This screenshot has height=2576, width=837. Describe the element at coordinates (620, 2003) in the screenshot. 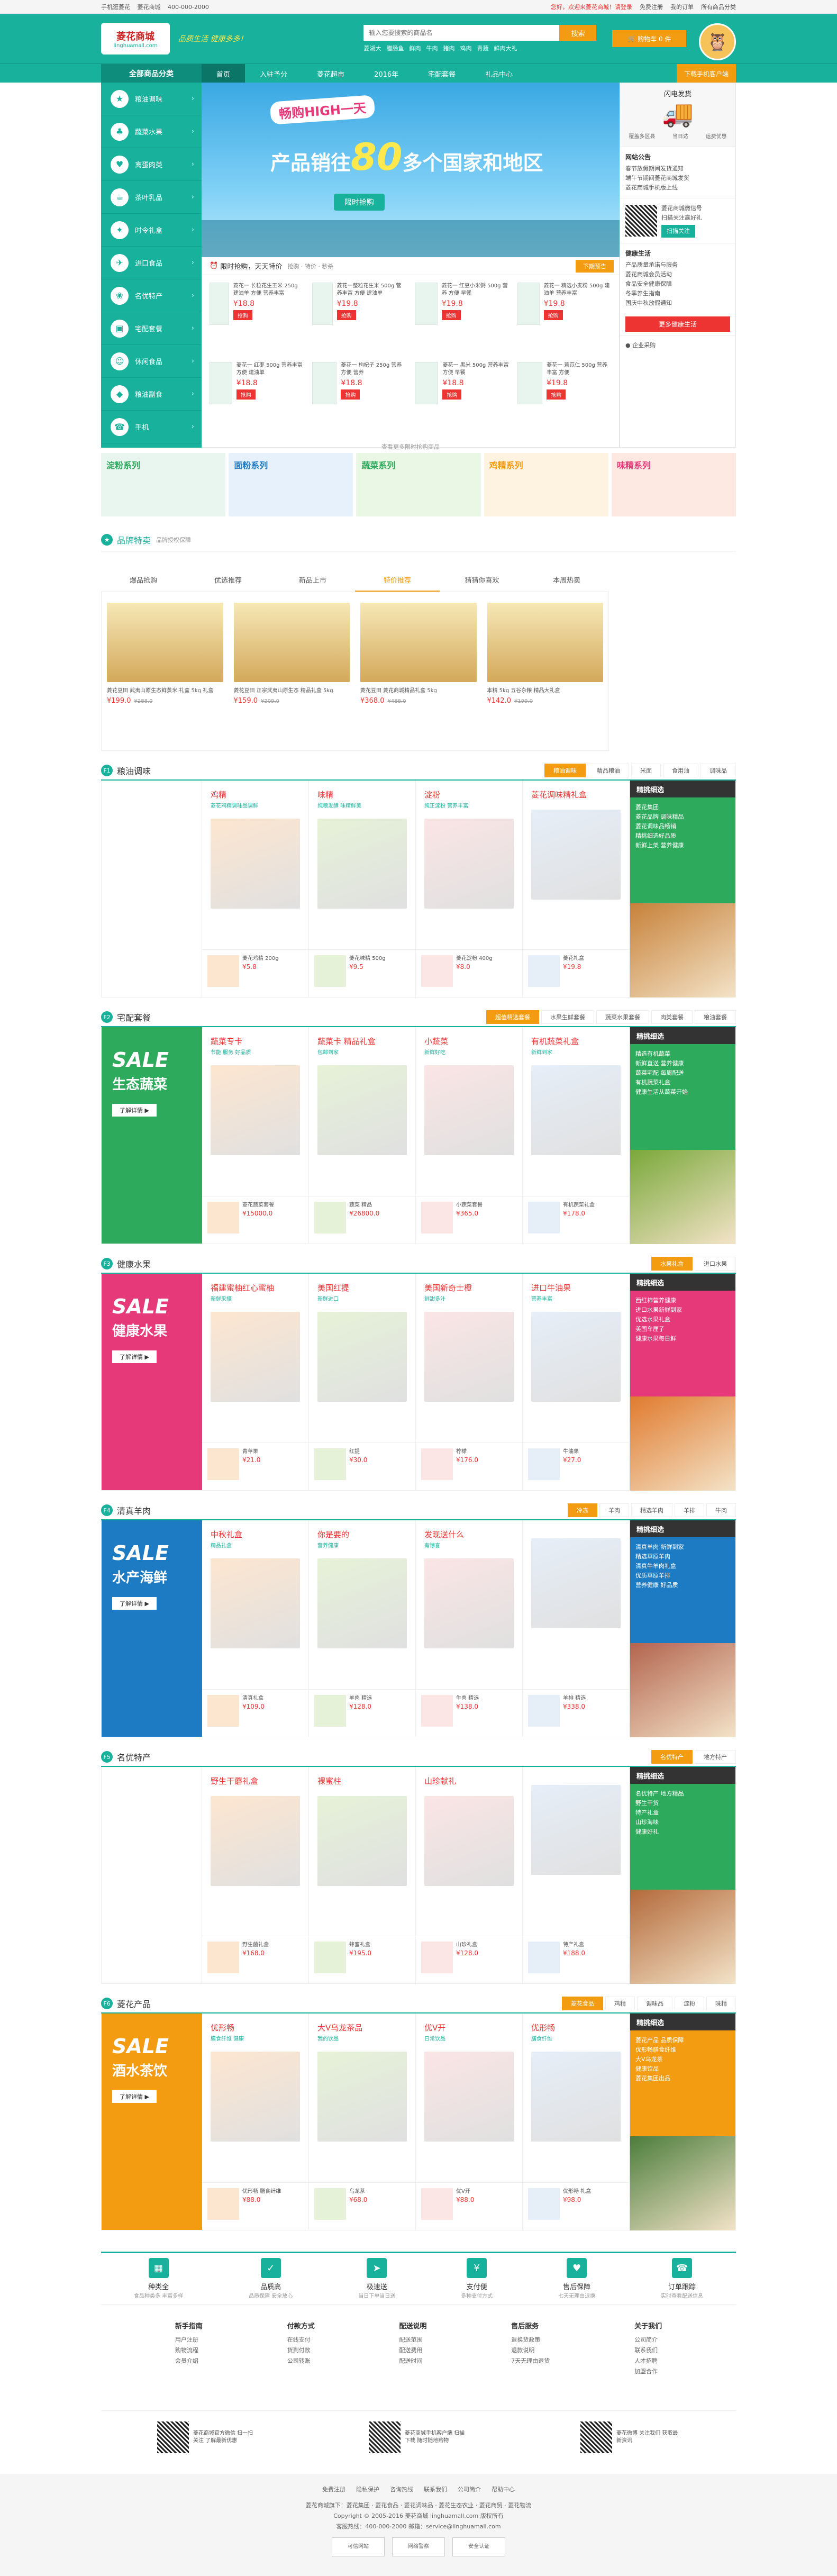

I see `floor-tab: 鸡精` at that location.